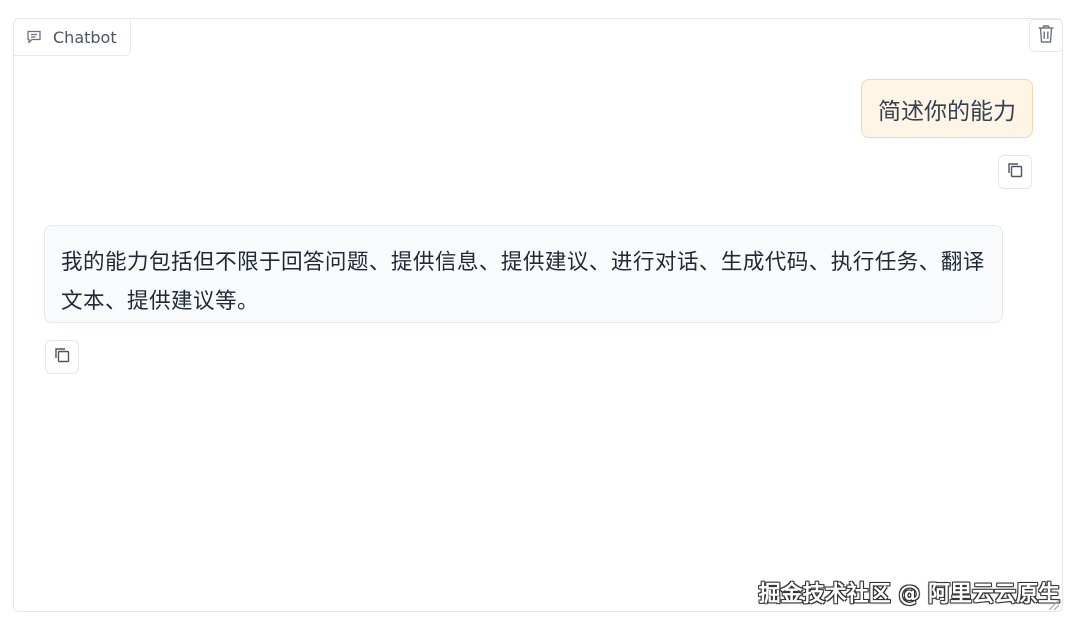  I want to click on user-message-text: 简述你的能力, so click(947, 111).